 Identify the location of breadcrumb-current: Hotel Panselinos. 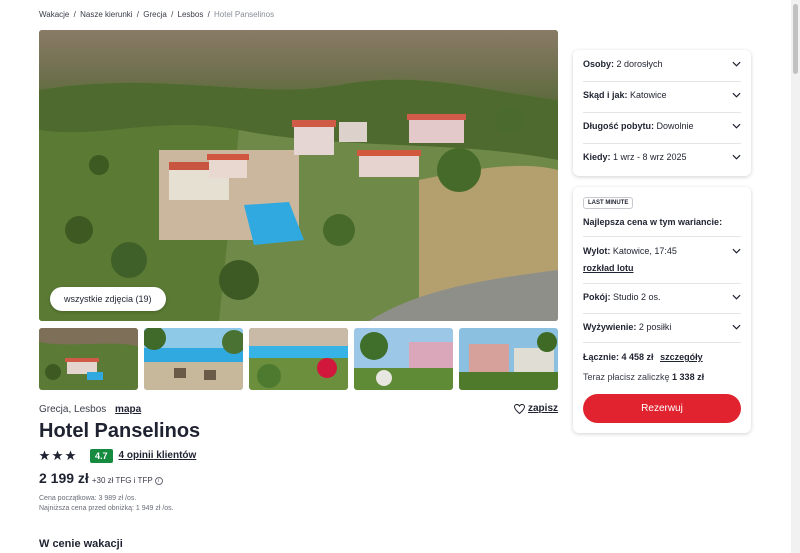
(244, 14).